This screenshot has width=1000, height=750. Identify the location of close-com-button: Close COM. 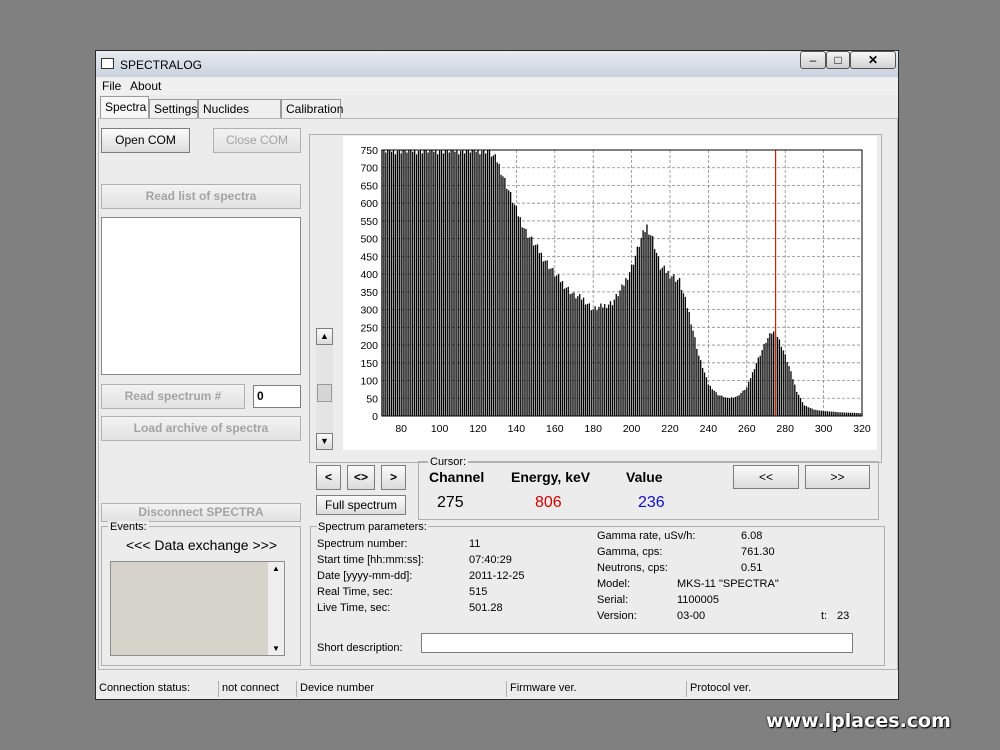
(257, 140).